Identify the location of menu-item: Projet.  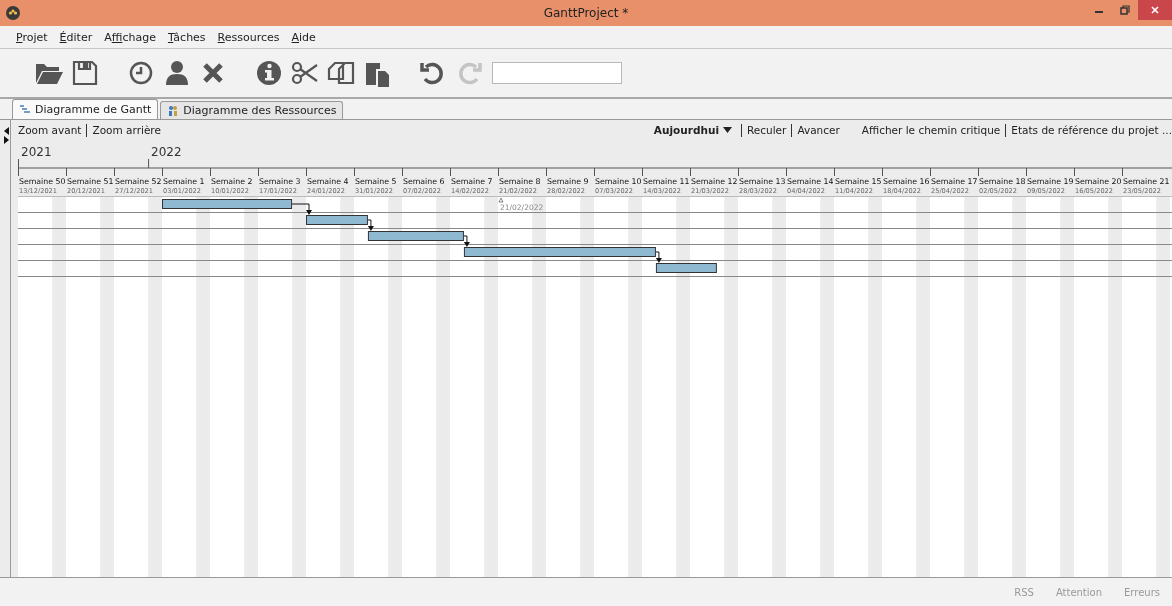
(32, 37).